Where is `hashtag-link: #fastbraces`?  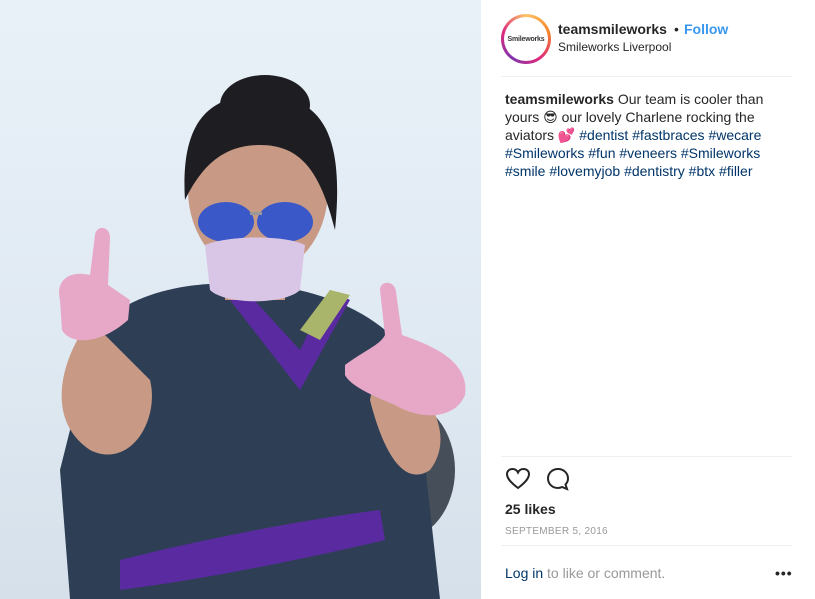 hashtag-link: #fastbraces is located at coordinates (668, 135).